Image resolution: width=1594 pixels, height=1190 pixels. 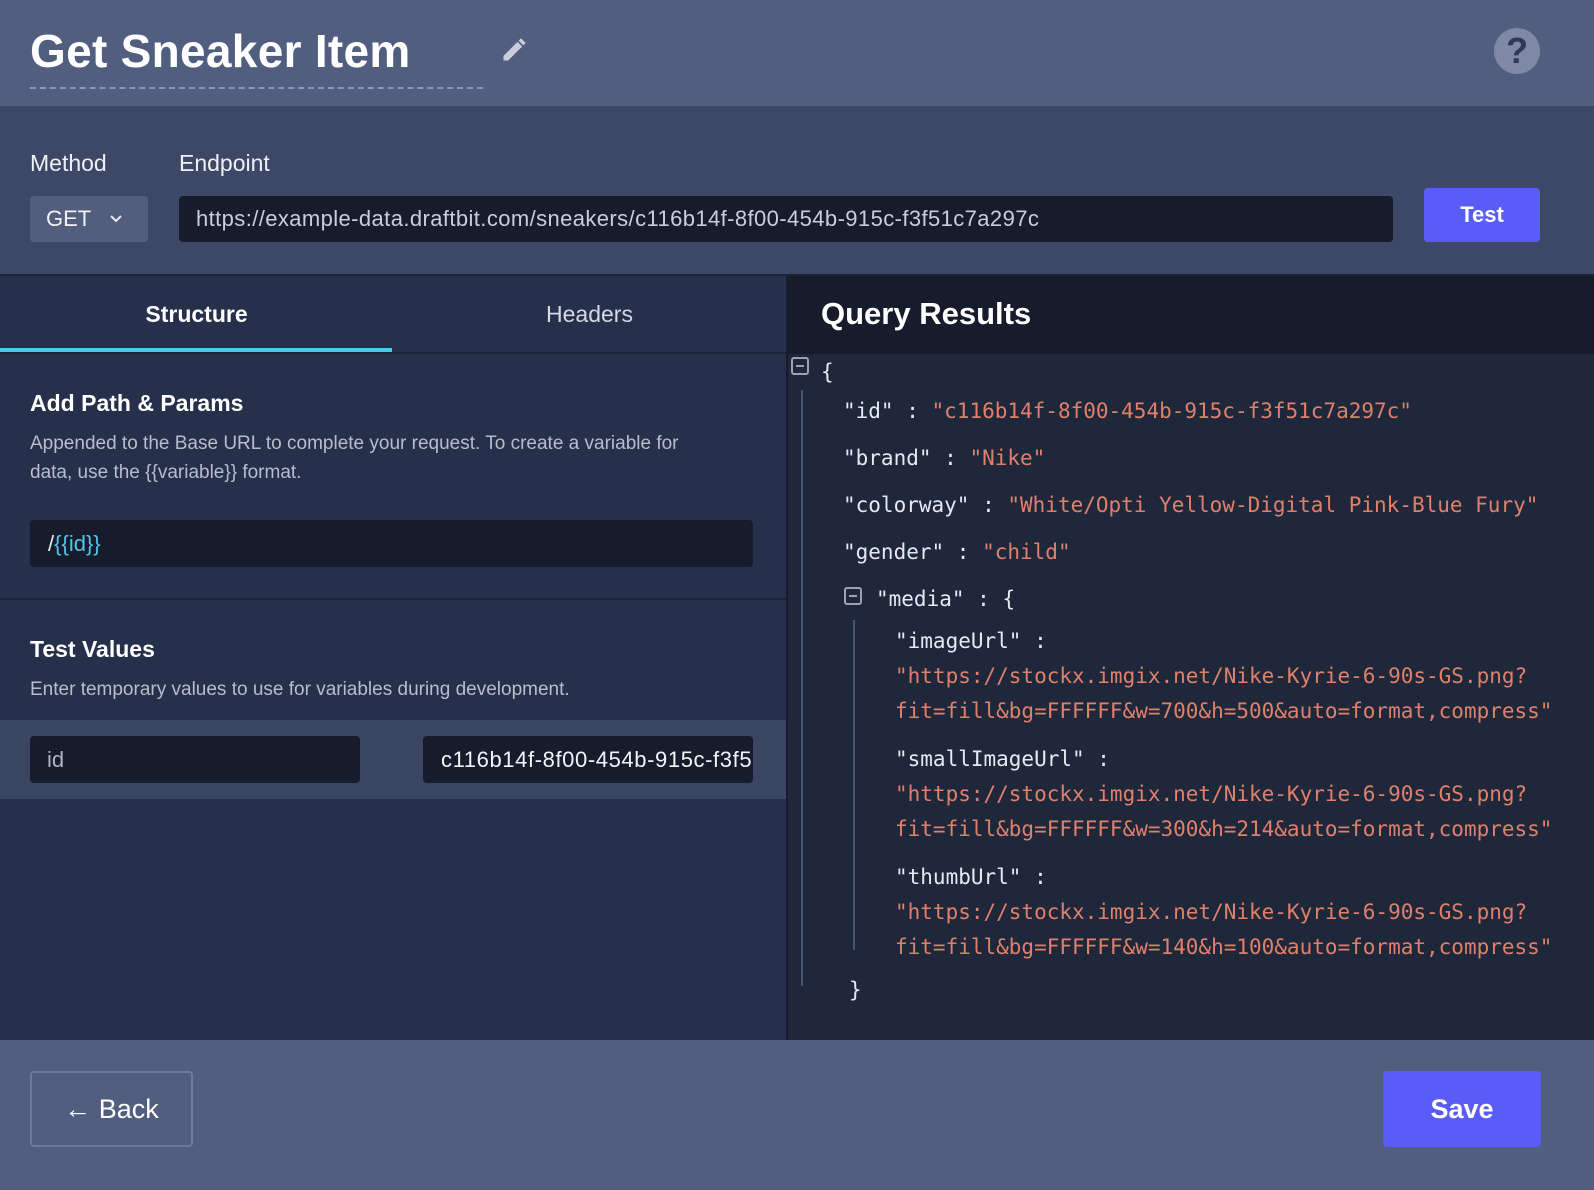 What do you see at coordinates (786, 219) in the screenshot?
I see `endpoint-input` at bounding box center [786, 219].